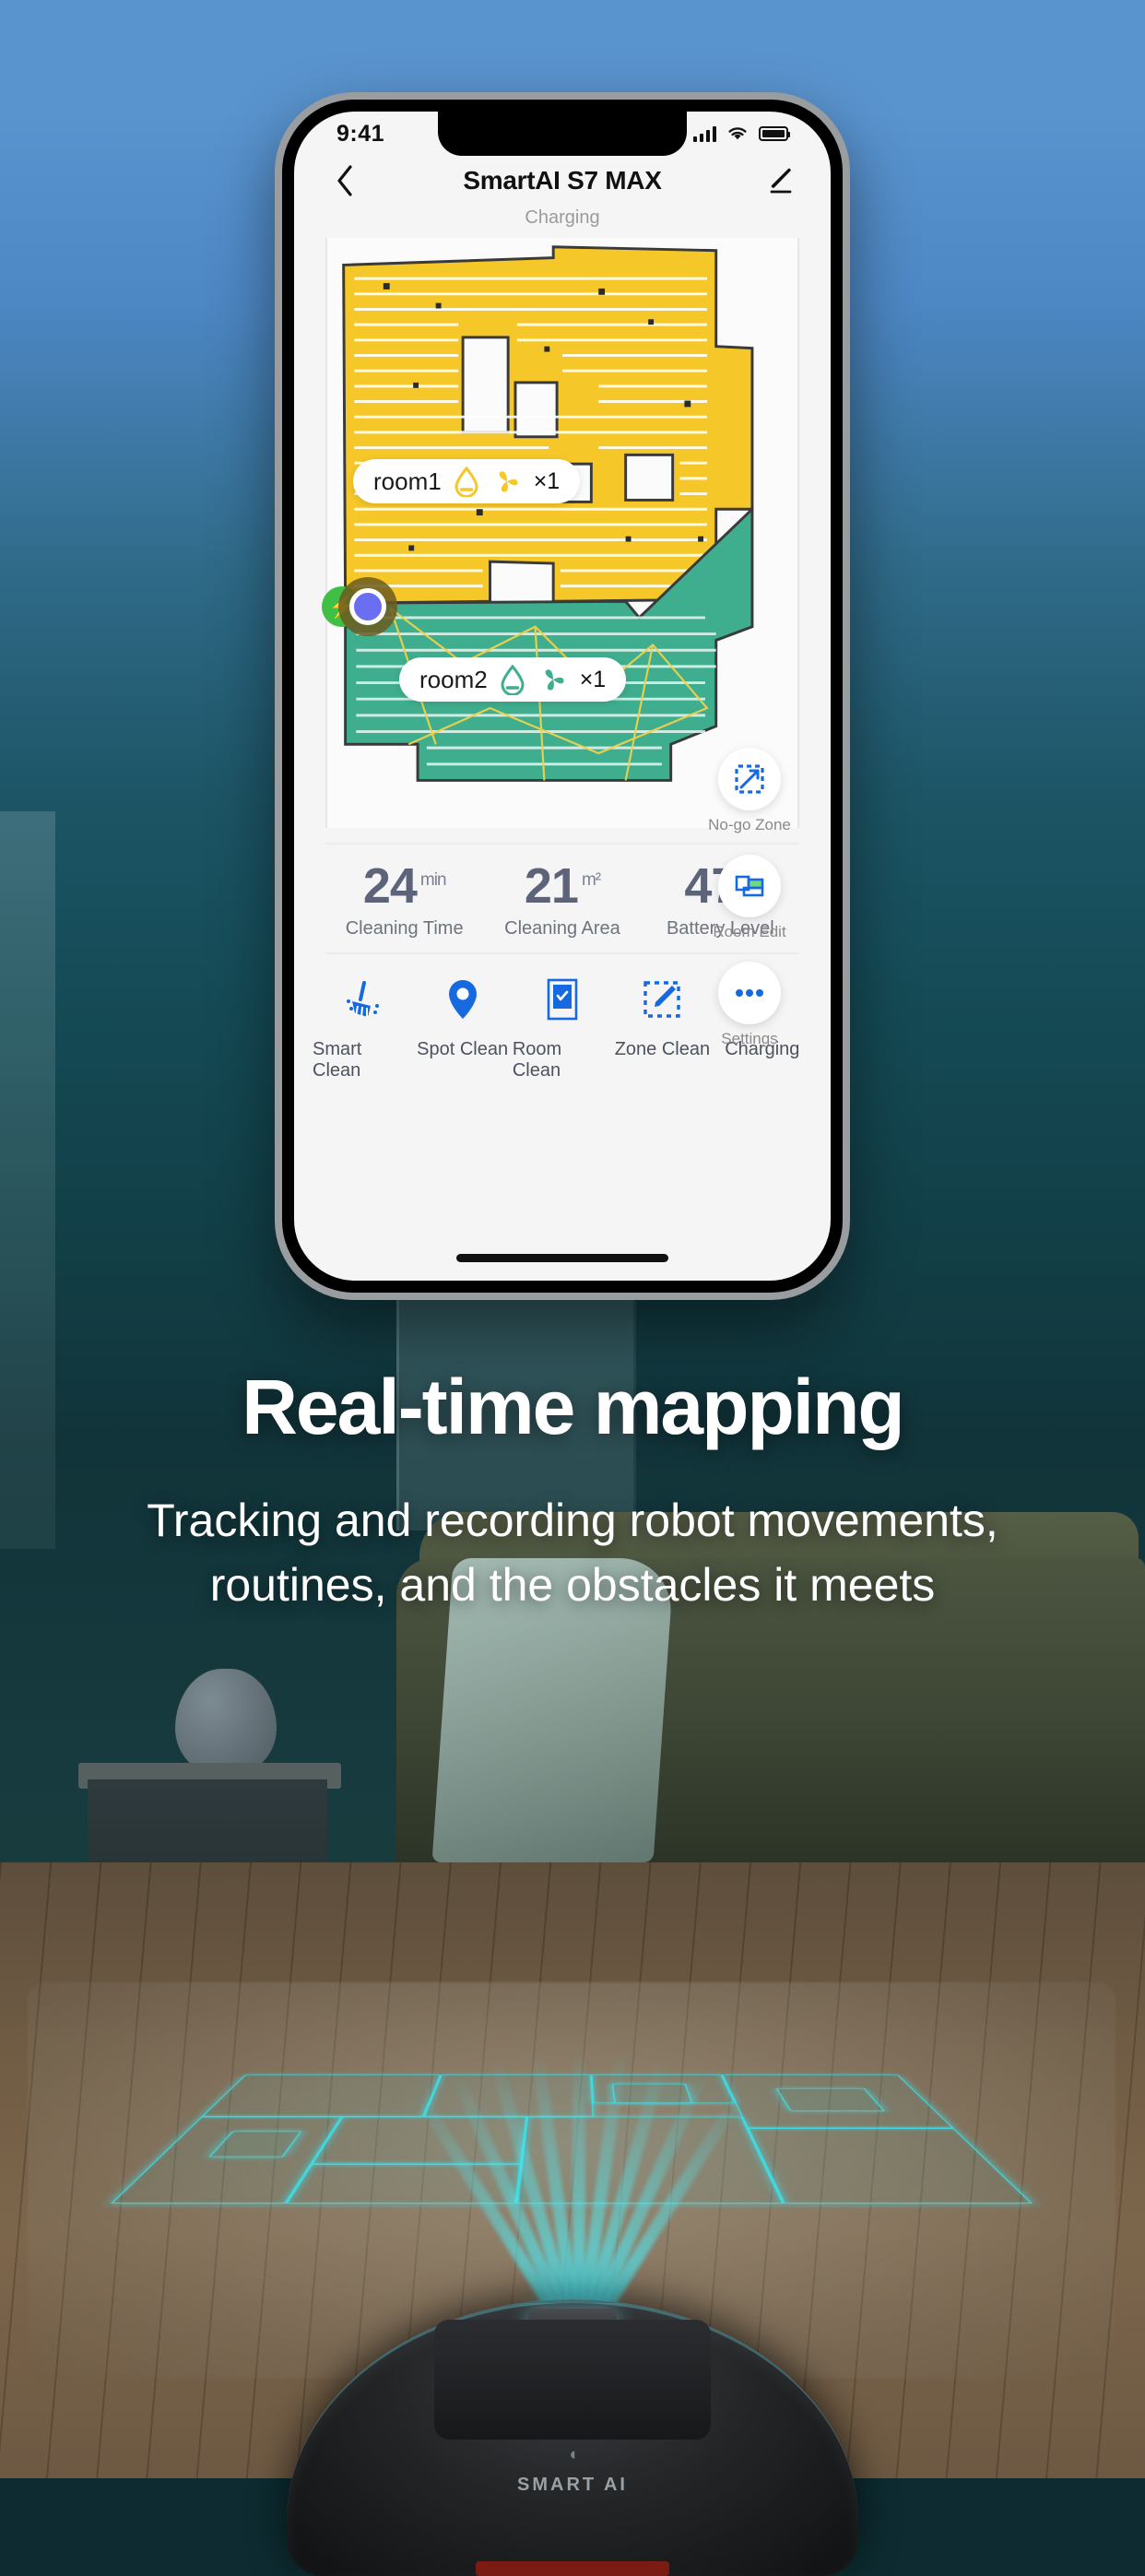 This screenshot has height=2576, width=1145. Describe the element at coordinates (749, 824) in the screenshot. I see `tool-label: No-go Zone` at that location.